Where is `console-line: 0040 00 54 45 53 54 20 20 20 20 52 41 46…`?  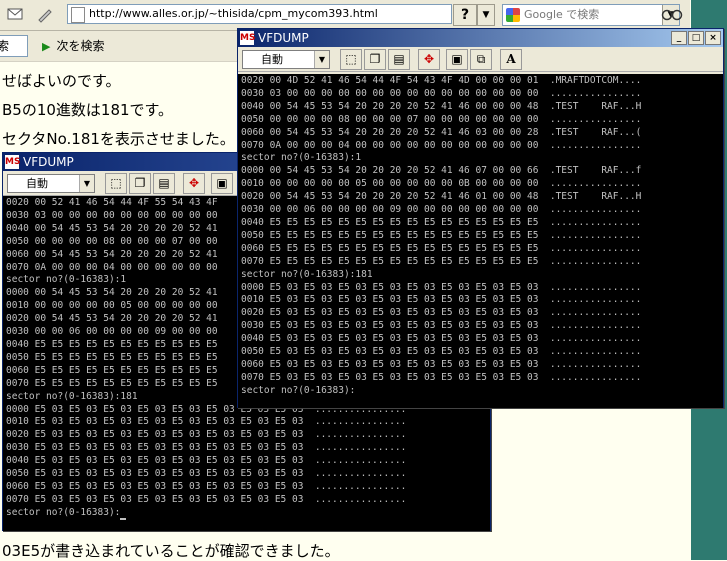
console-line: 0040 00 54 45 53 54 20 20 20 20 52 41 46… is located at coordinates (441, 106).